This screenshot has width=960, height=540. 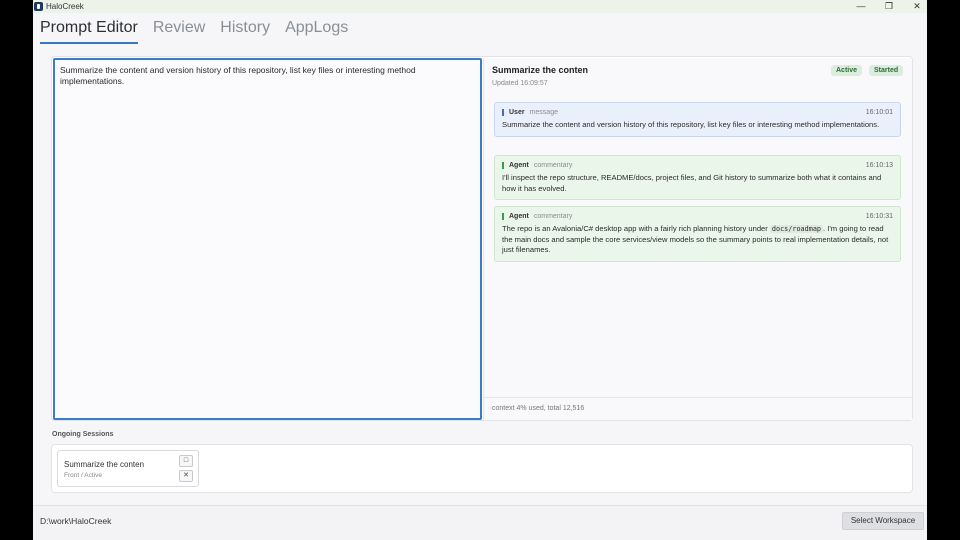 I want to click on select-workspace-button: Select Workspace, so click(x=883, y=521).